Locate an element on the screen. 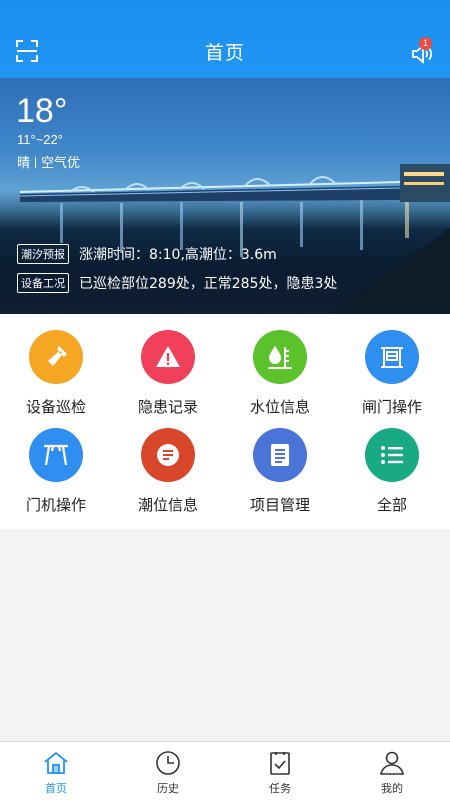 This screenshot has width=450, height=800. gate-icon is located at coordinates (392, 357).